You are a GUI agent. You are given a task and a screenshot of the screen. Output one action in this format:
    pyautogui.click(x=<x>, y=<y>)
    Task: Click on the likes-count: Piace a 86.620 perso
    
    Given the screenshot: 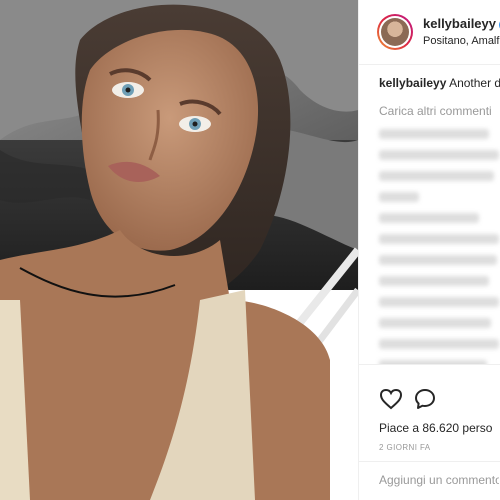 What is the action you would take?
    pyautogui.click(x=435, y=428)
    